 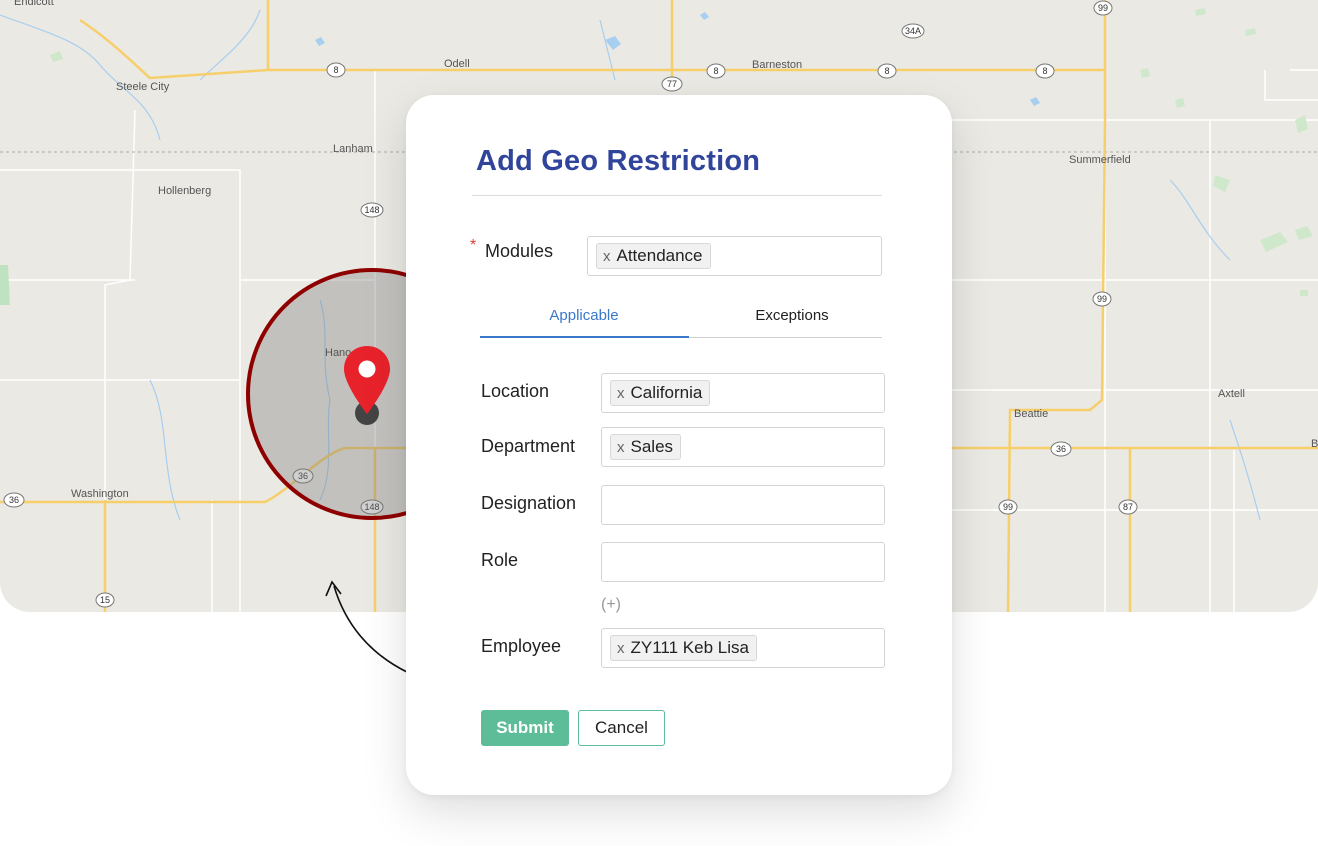 I want to click on department-chip-sales: x Sales, so click(x=646, y=447).